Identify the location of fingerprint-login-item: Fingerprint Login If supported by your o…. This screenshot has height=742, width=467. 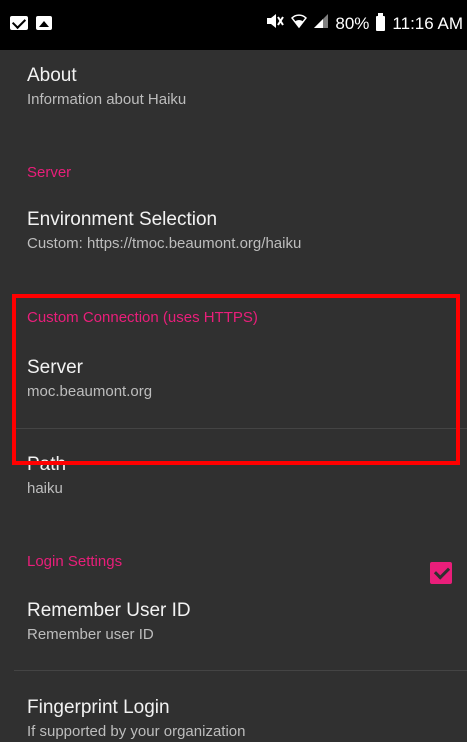
(136, 719).